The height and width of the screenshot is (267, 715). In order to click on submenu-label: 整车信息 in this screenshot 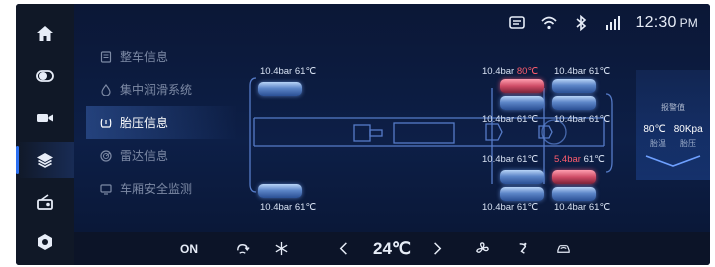, I will do `click(144, 57)`.